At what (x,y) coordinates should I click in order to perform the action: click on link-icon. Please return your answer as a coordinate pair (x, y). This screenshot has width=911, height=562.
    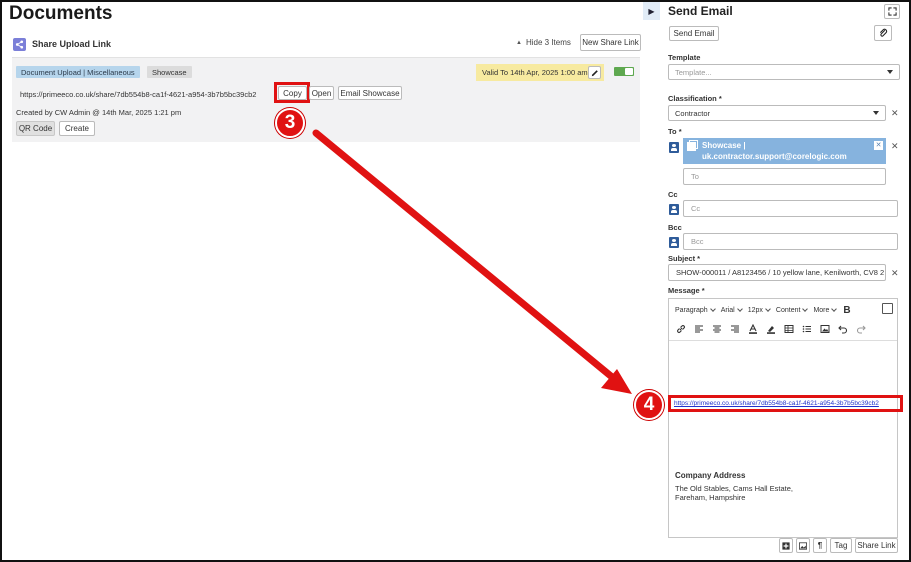
    Looking at the image, I should click on (681, 329).